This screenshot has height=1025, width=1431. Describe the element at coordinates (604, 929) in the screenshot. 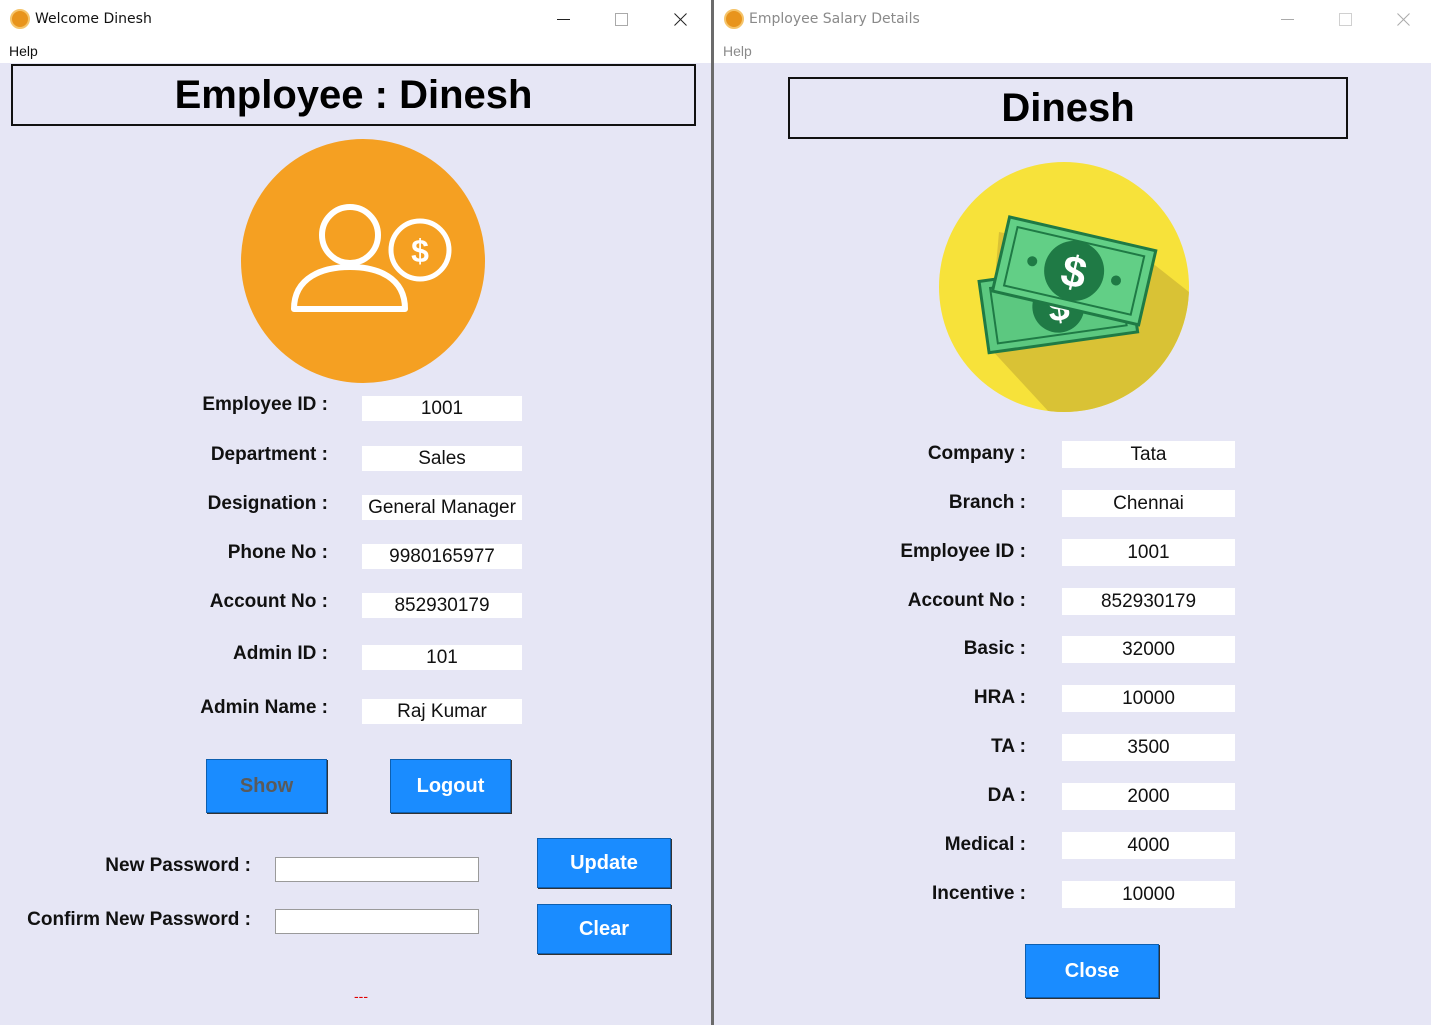

I see `clear-button: Clear` at that location.